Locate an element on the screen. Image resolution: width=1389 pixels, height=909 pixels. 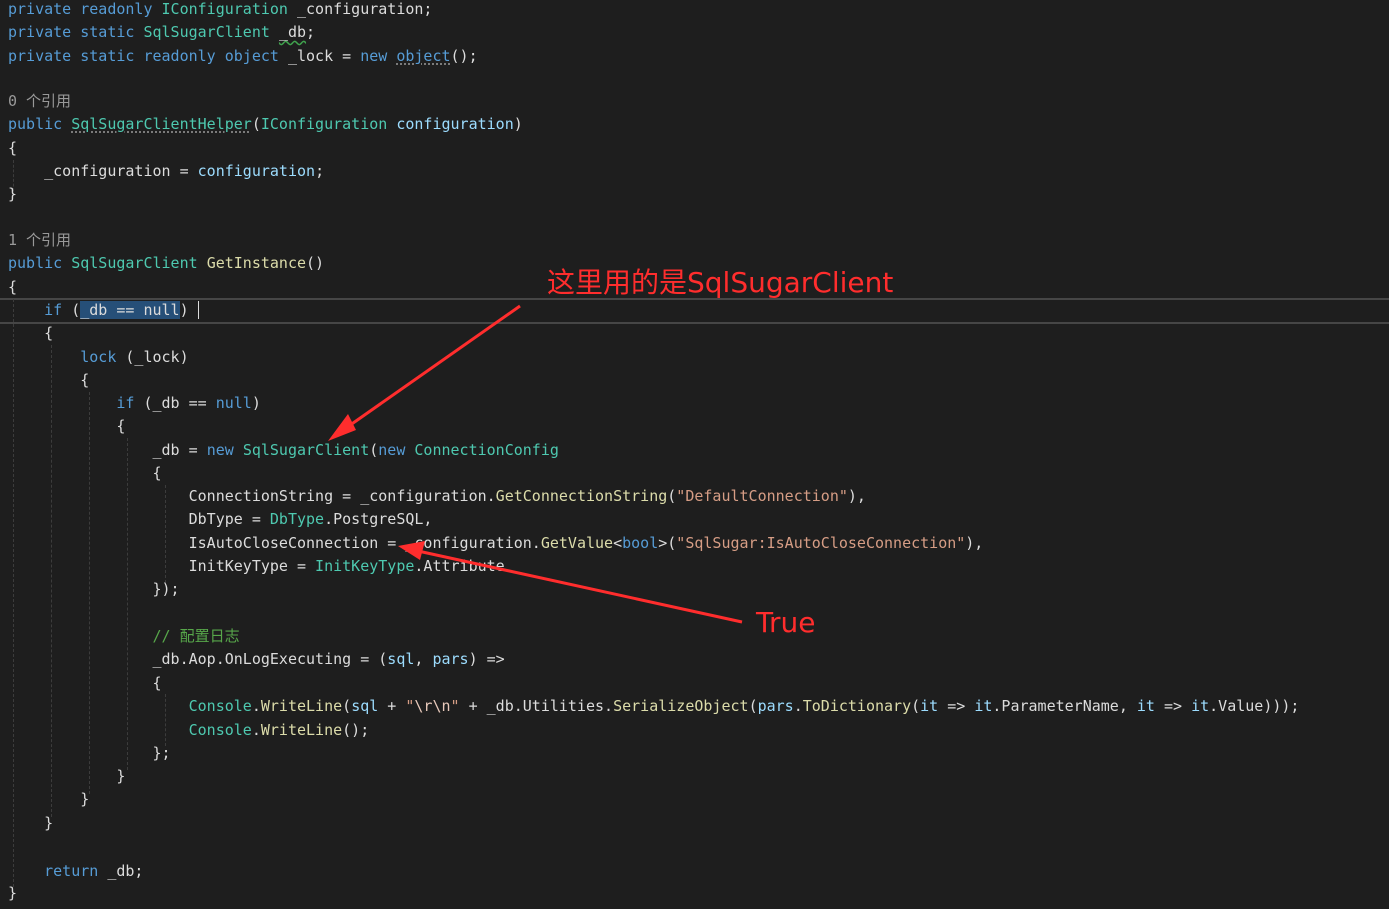
annotation-label-sqlsugarclient: 这里用的是SqlSugarClient is located at coordinates (720, 282).